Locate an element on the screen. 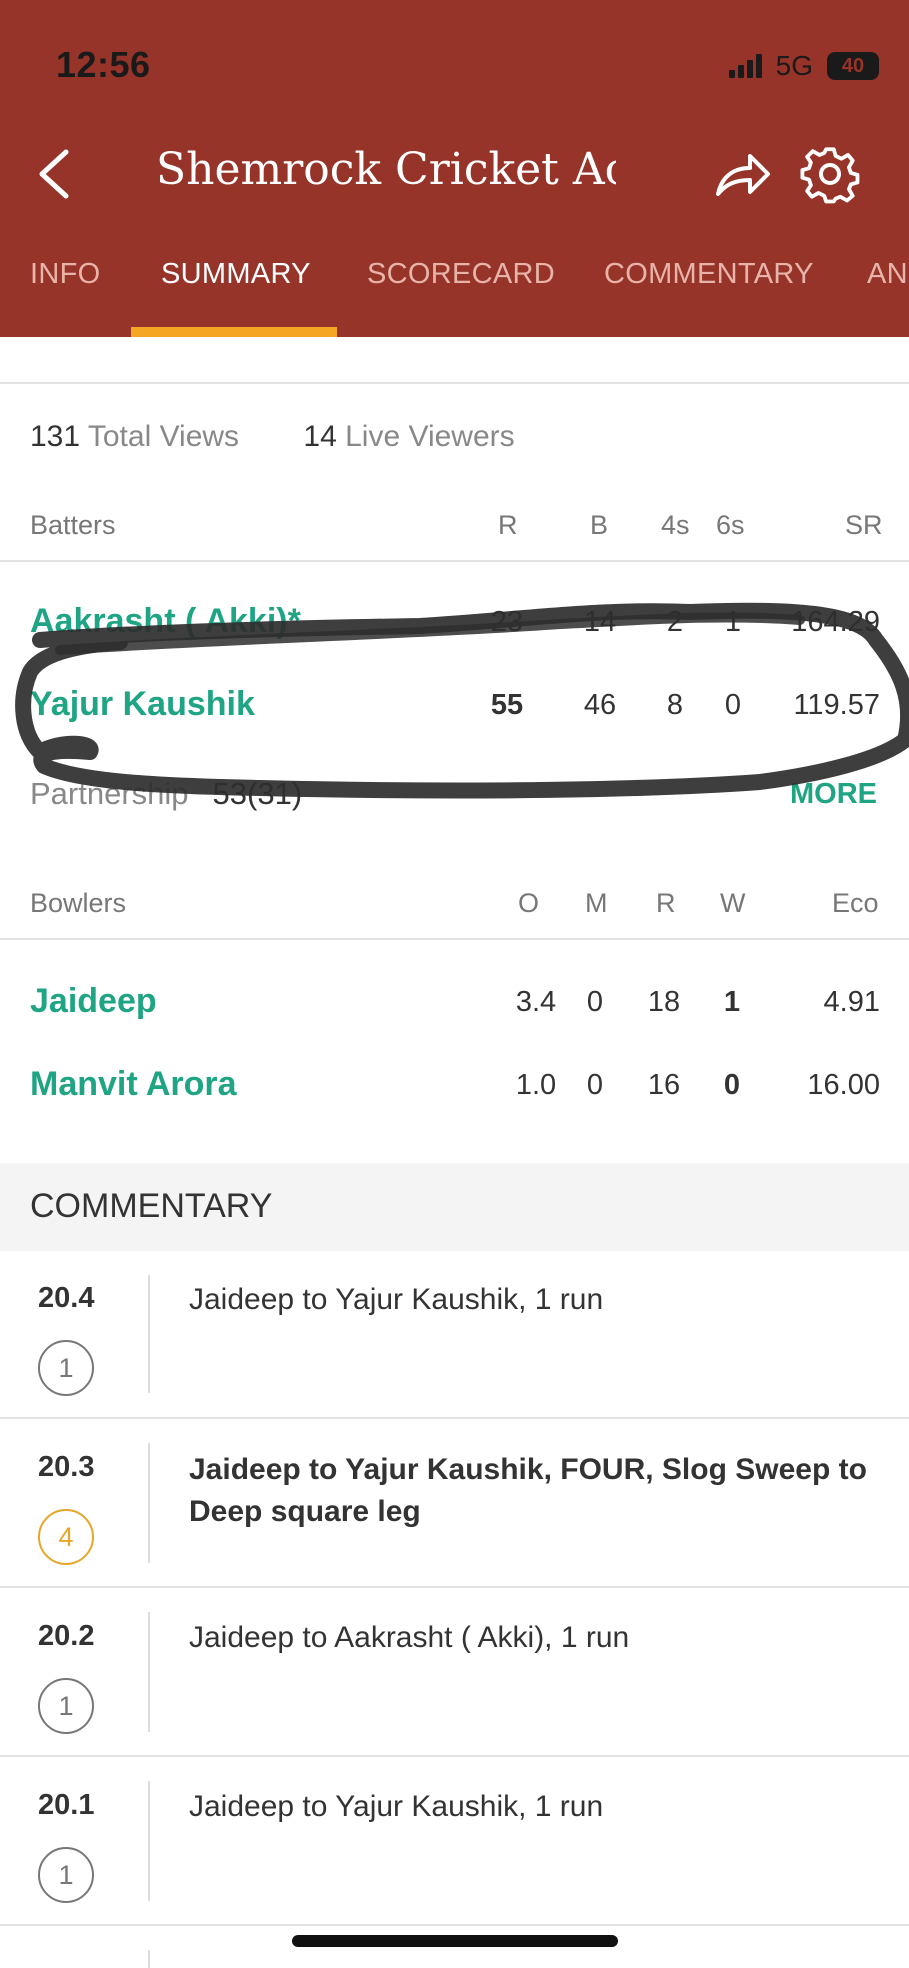 This screenshot has width=909, height=1968. views-info: 131 Total Views 14 Live Viewers is located at coordinates (272, 437).